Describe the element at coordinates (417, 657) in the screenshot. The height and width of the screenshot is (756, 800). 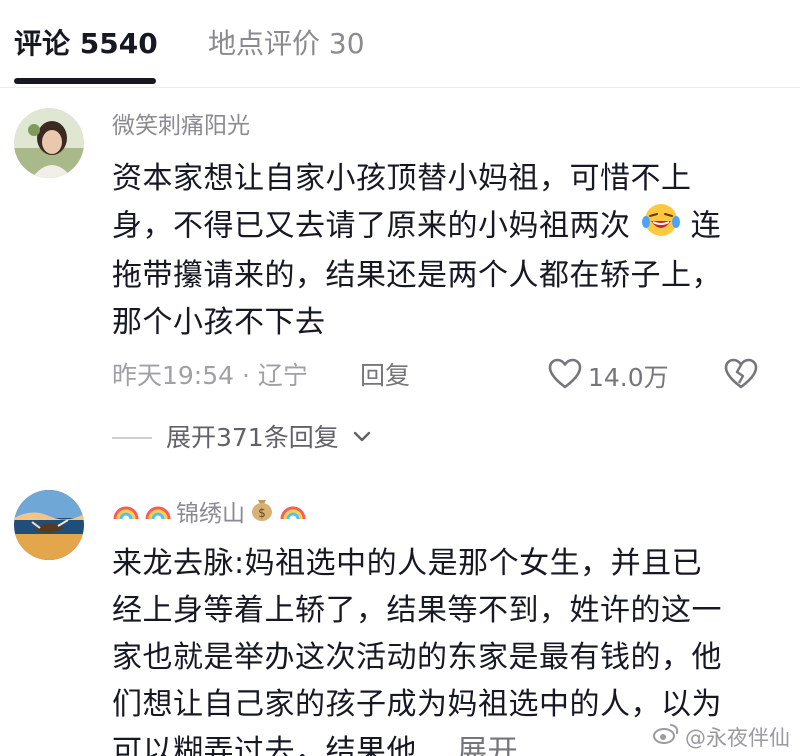
I see `comment-line: 家也就是举办这次活动的东家是最有钱的，他` at that location.